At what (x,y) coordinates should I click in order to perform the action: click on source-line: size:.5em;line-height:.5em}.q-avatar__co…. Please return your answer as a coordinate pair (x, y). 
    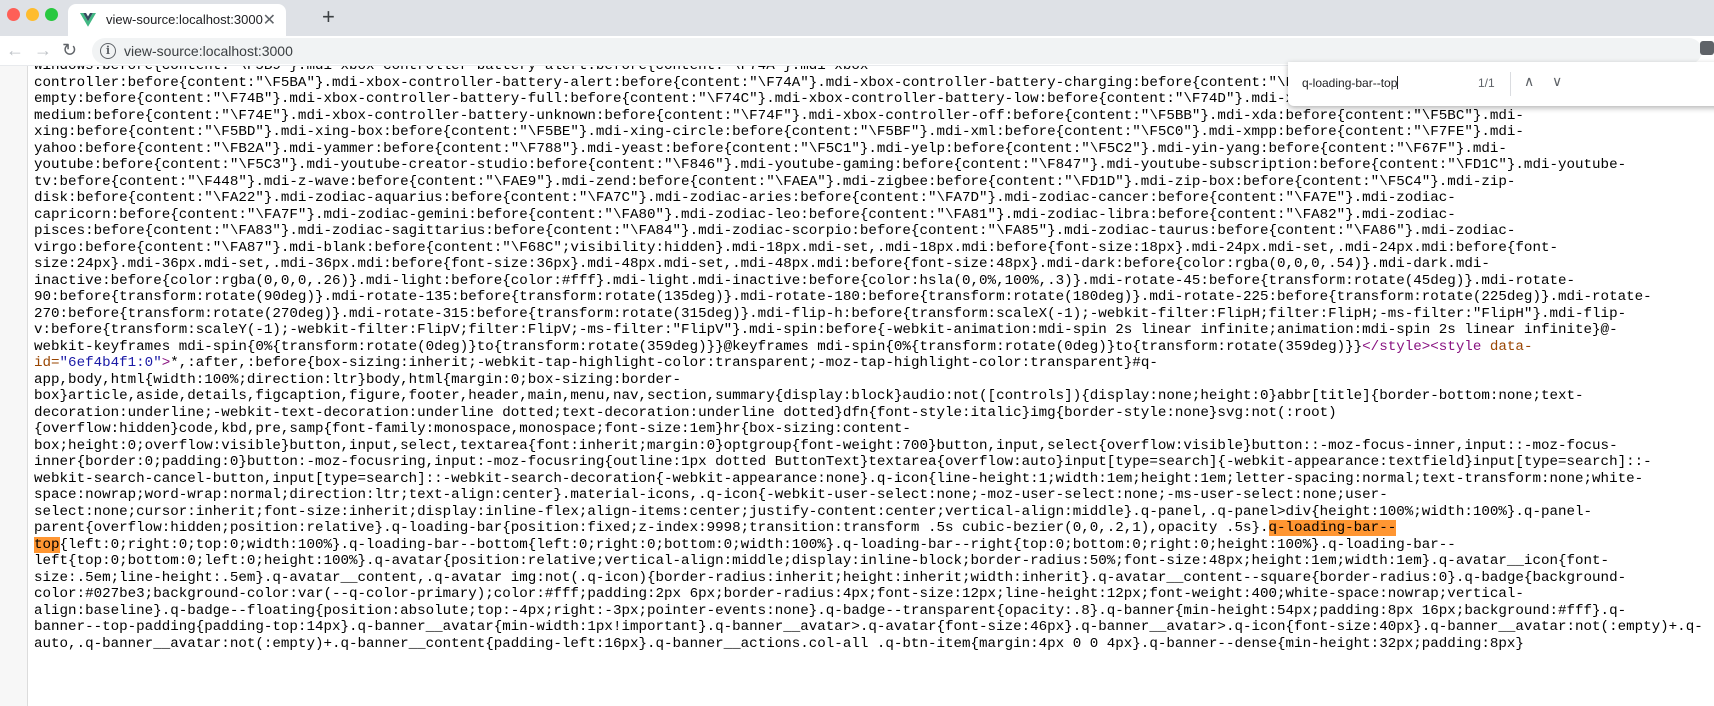
    Looking at the image, I should click on (874, 578).